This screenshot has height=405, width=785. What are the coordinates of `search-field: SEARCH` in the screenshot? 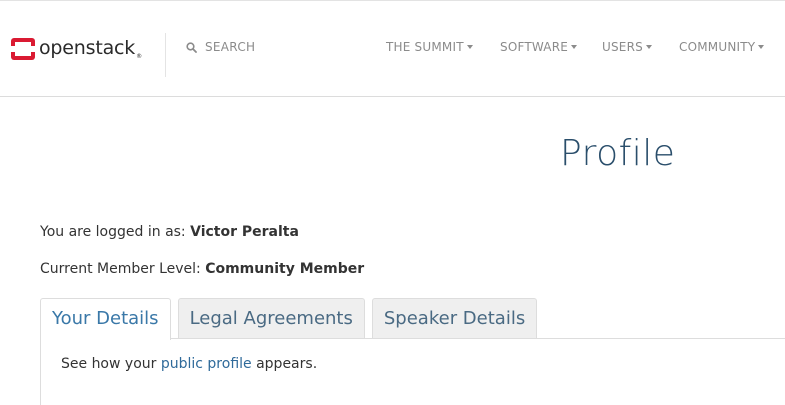 It's located at (220, 47).